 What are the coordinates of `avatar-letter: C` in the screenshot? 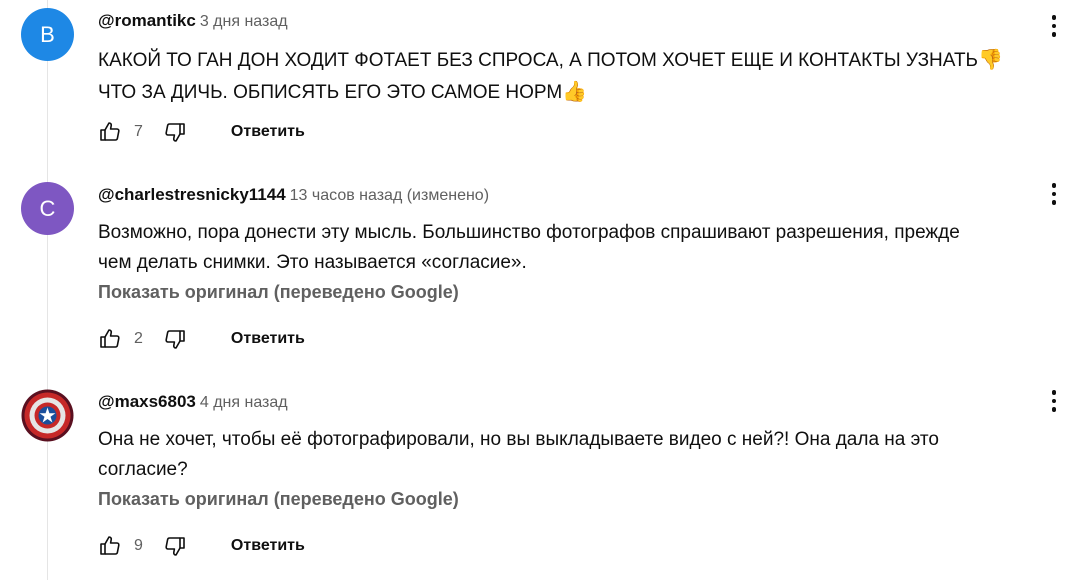 It's located at (47, 208).